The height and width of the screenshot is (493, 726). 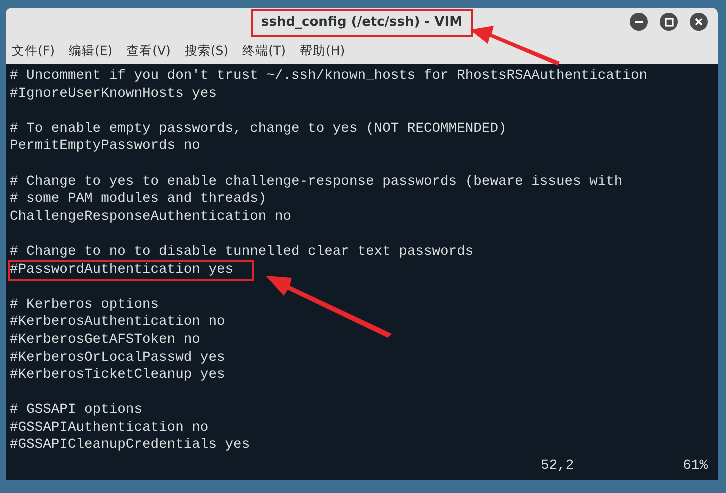 I want to click on code-line: # Change to no to disable tunnelled clear text passwords, so click(x=242, y=253).